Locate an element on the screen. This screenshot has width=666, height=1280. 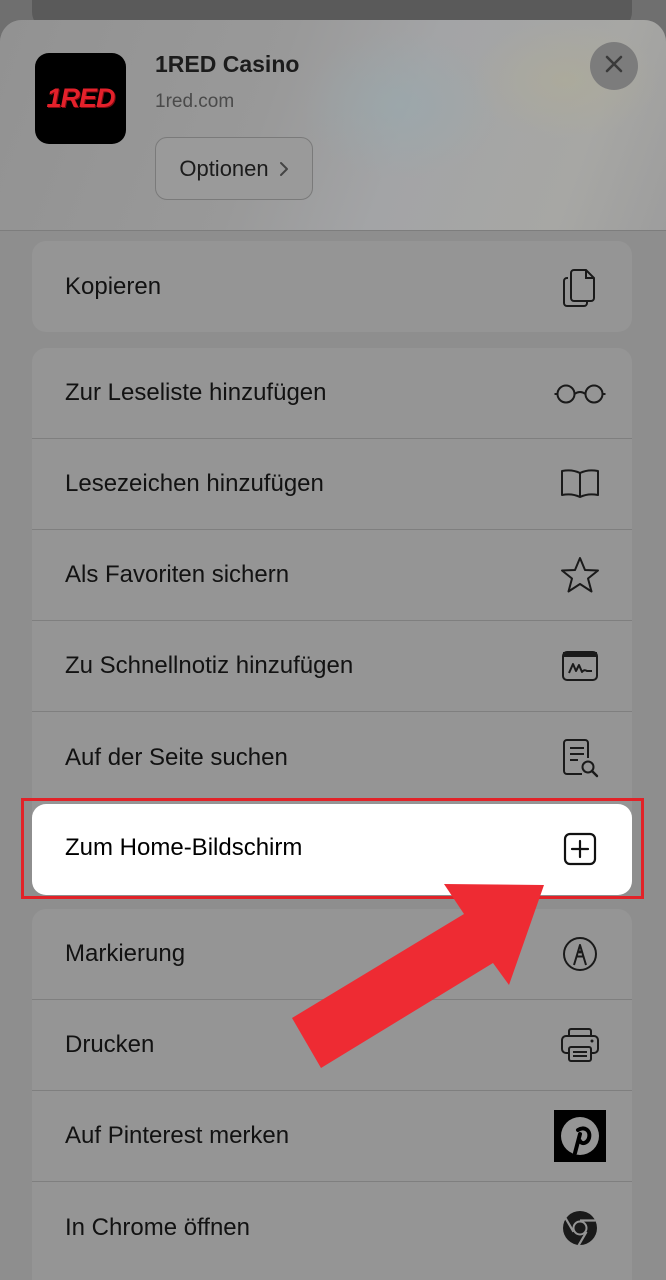
copy-icon is located at coordinates (580, 287).